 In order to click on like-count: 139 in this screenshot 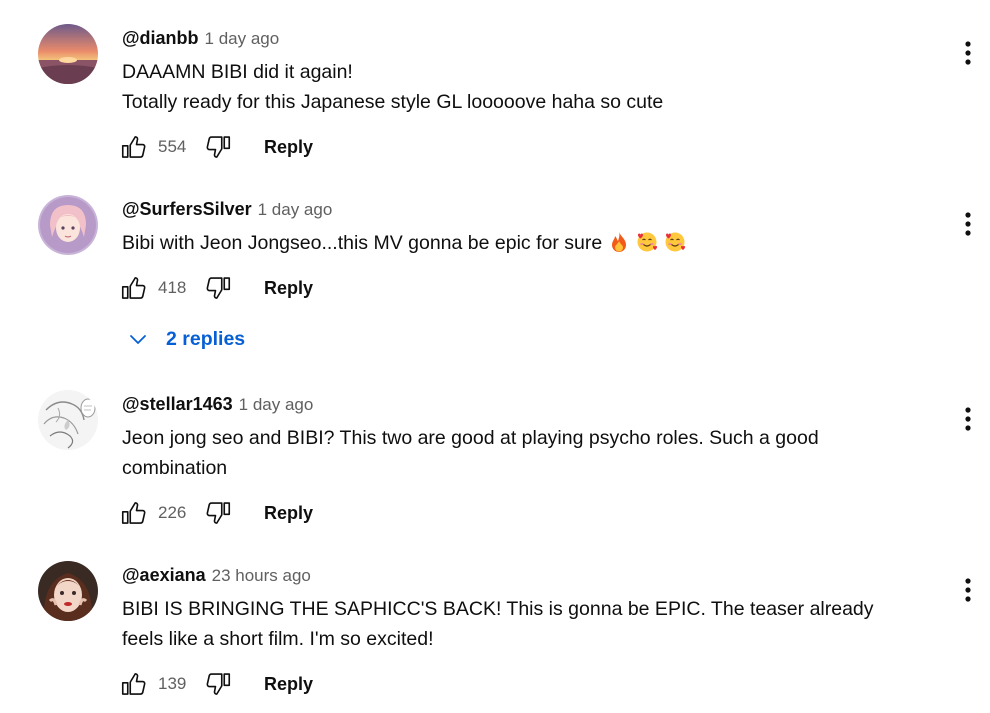, I will do `click(172, 683)`.